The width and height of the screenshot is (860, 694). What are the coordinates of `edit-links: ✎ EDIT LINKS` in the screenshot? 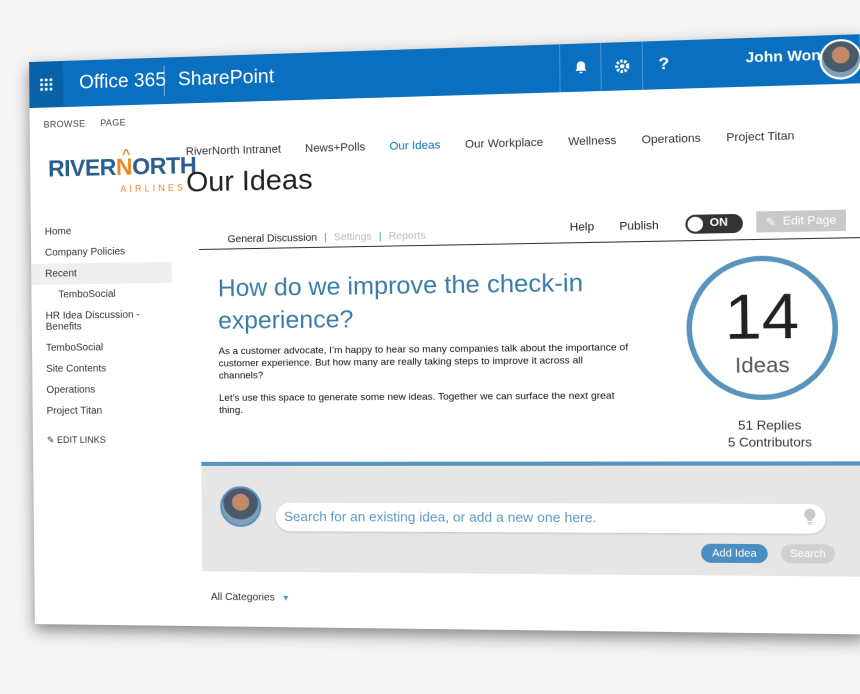 It's located at (103, 440).